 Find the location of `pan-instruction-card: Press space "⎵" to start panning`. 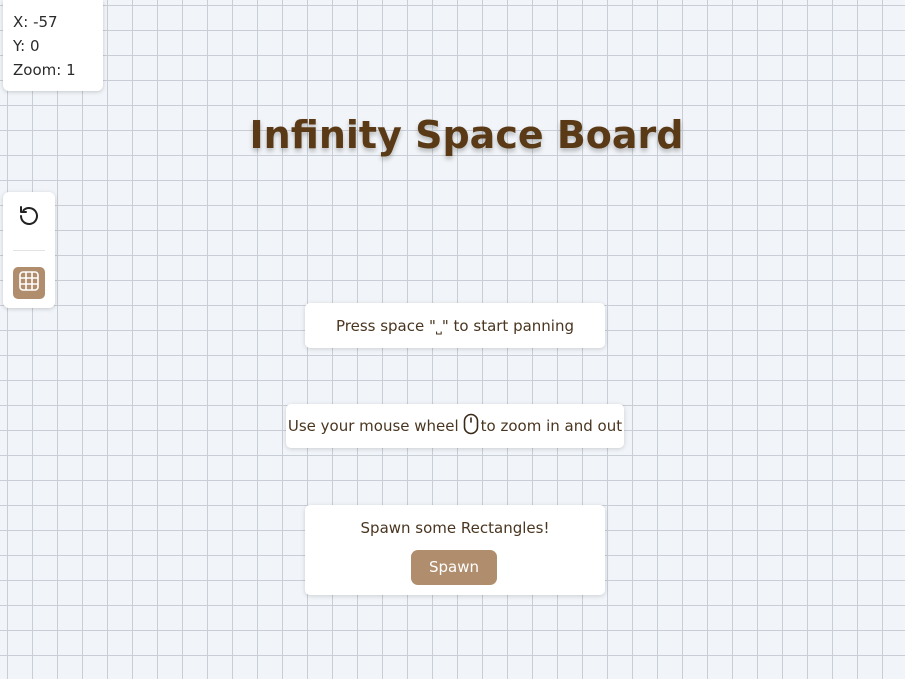

pan-instruction-card: Press space "⎵" to start panning is located at coordinates (455, 325).